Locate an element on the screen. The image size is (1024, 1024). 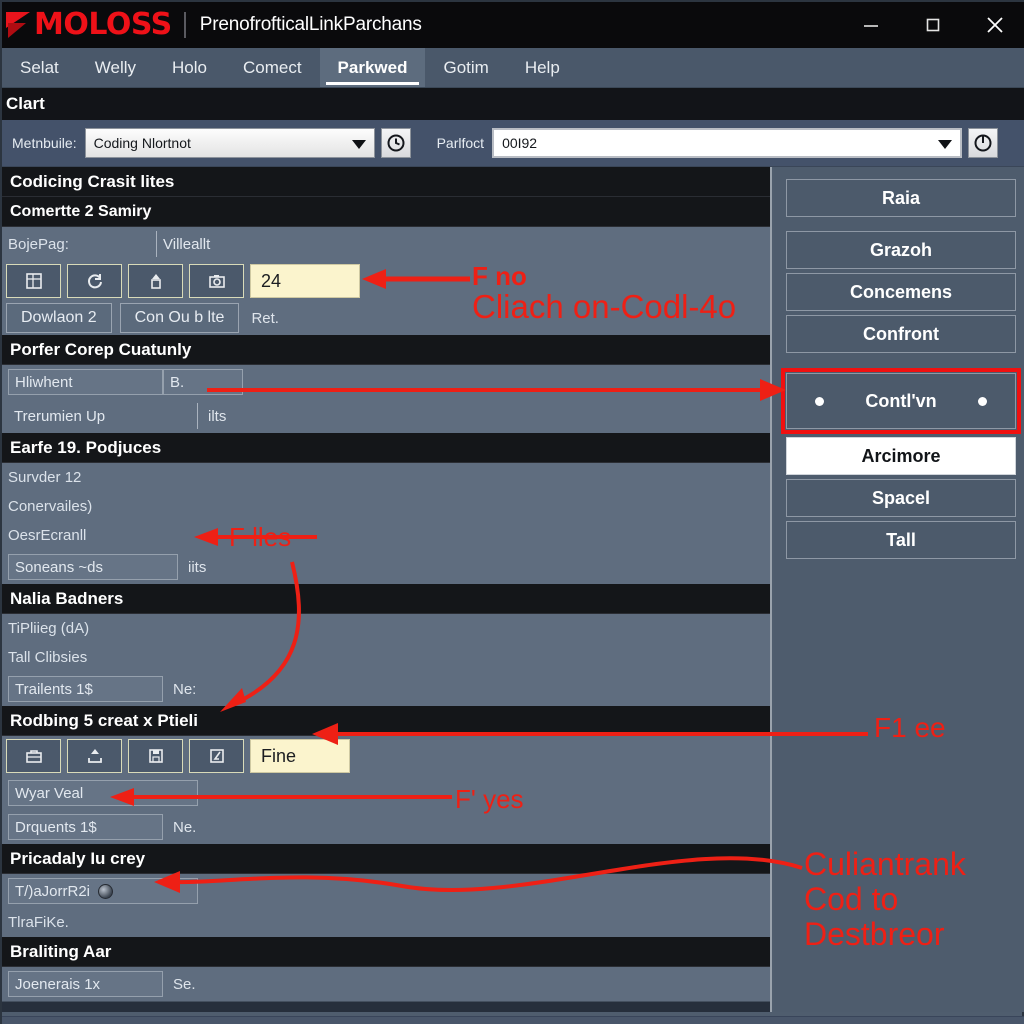
menu-item-welly: Welly is located at coordinates (115, 67).